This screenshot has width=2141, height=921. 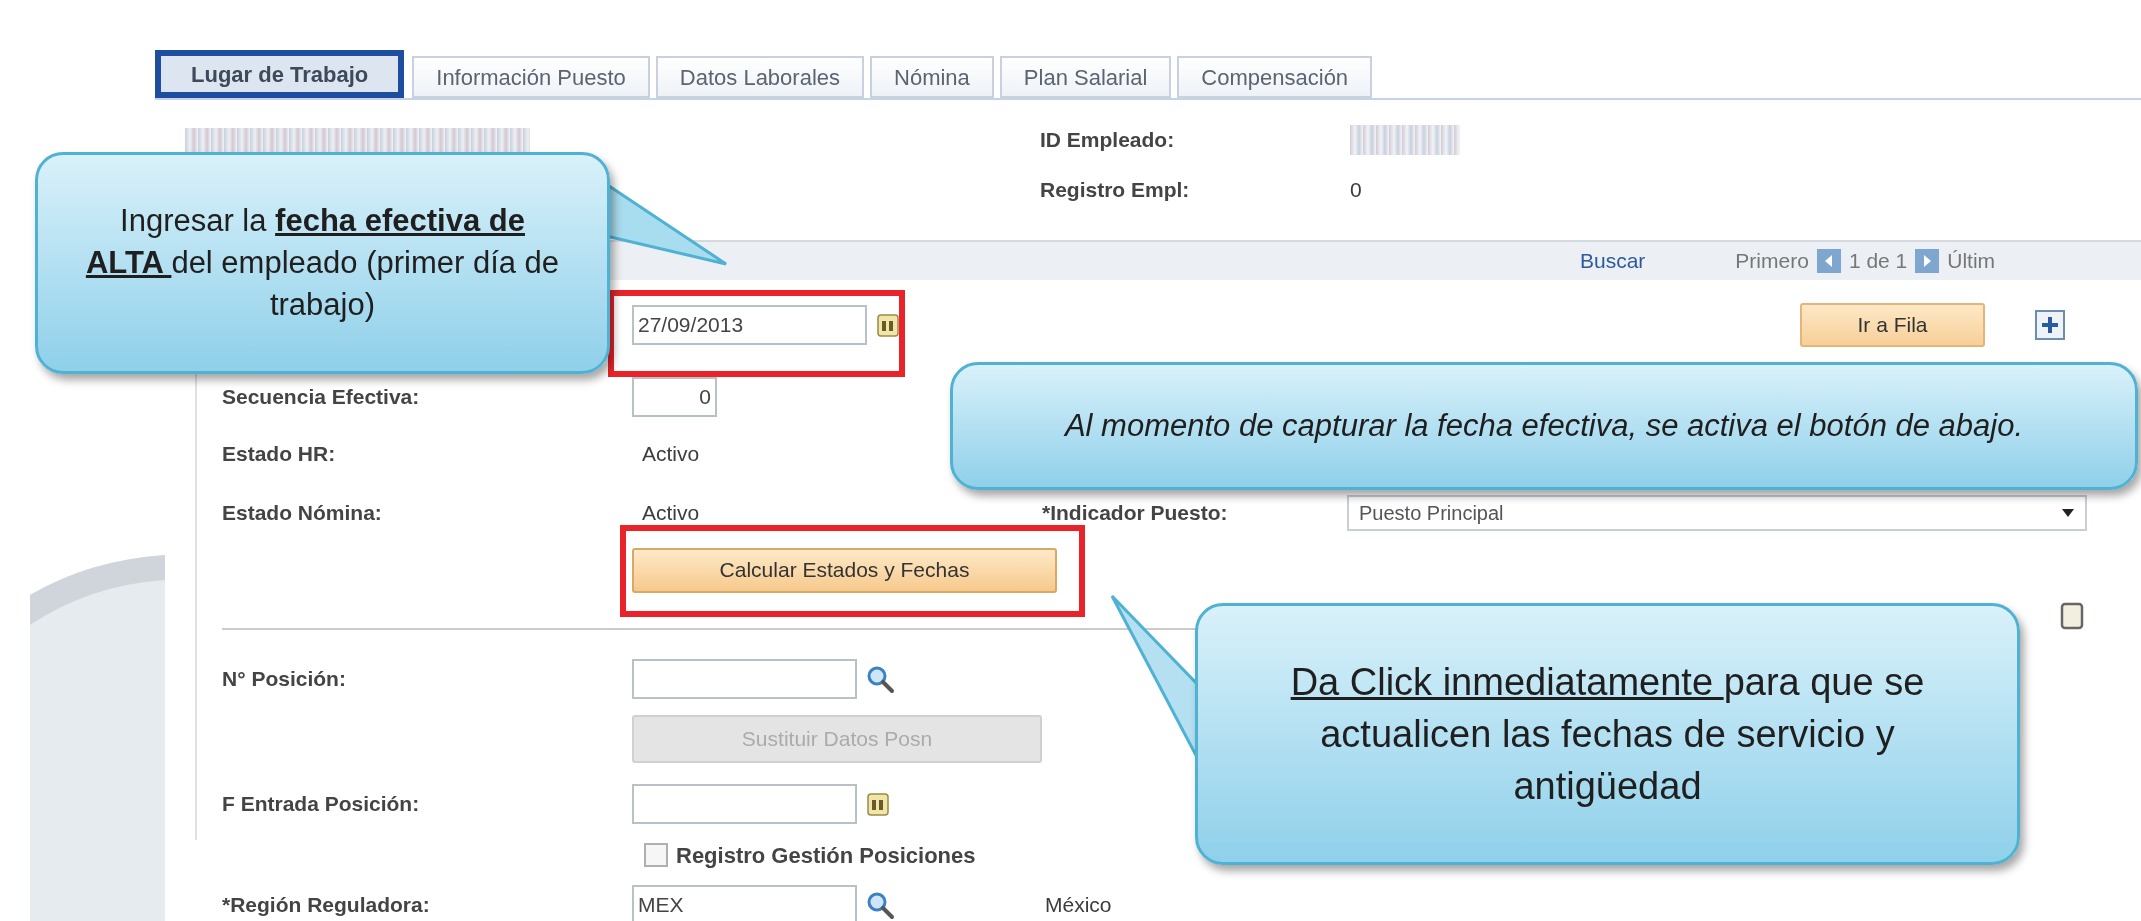 I want to click on callout-text: Ingresar la fecha efectiva de ALTA del empleado (primer día de trabajo), so click(x=322, y=263).